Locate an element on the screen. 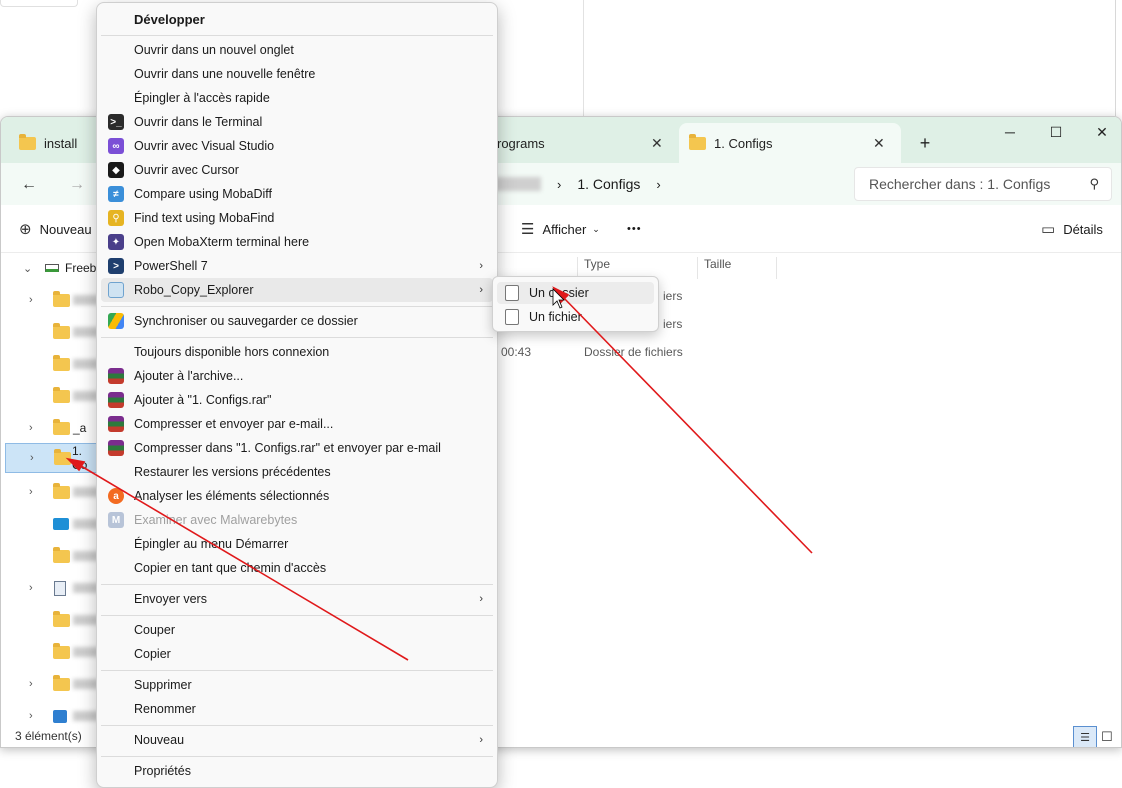 The height and width of the screenshot is (788, 1122). menu-item-label: Ouvrir dans le Terminal is located at coordinates (198, 122).